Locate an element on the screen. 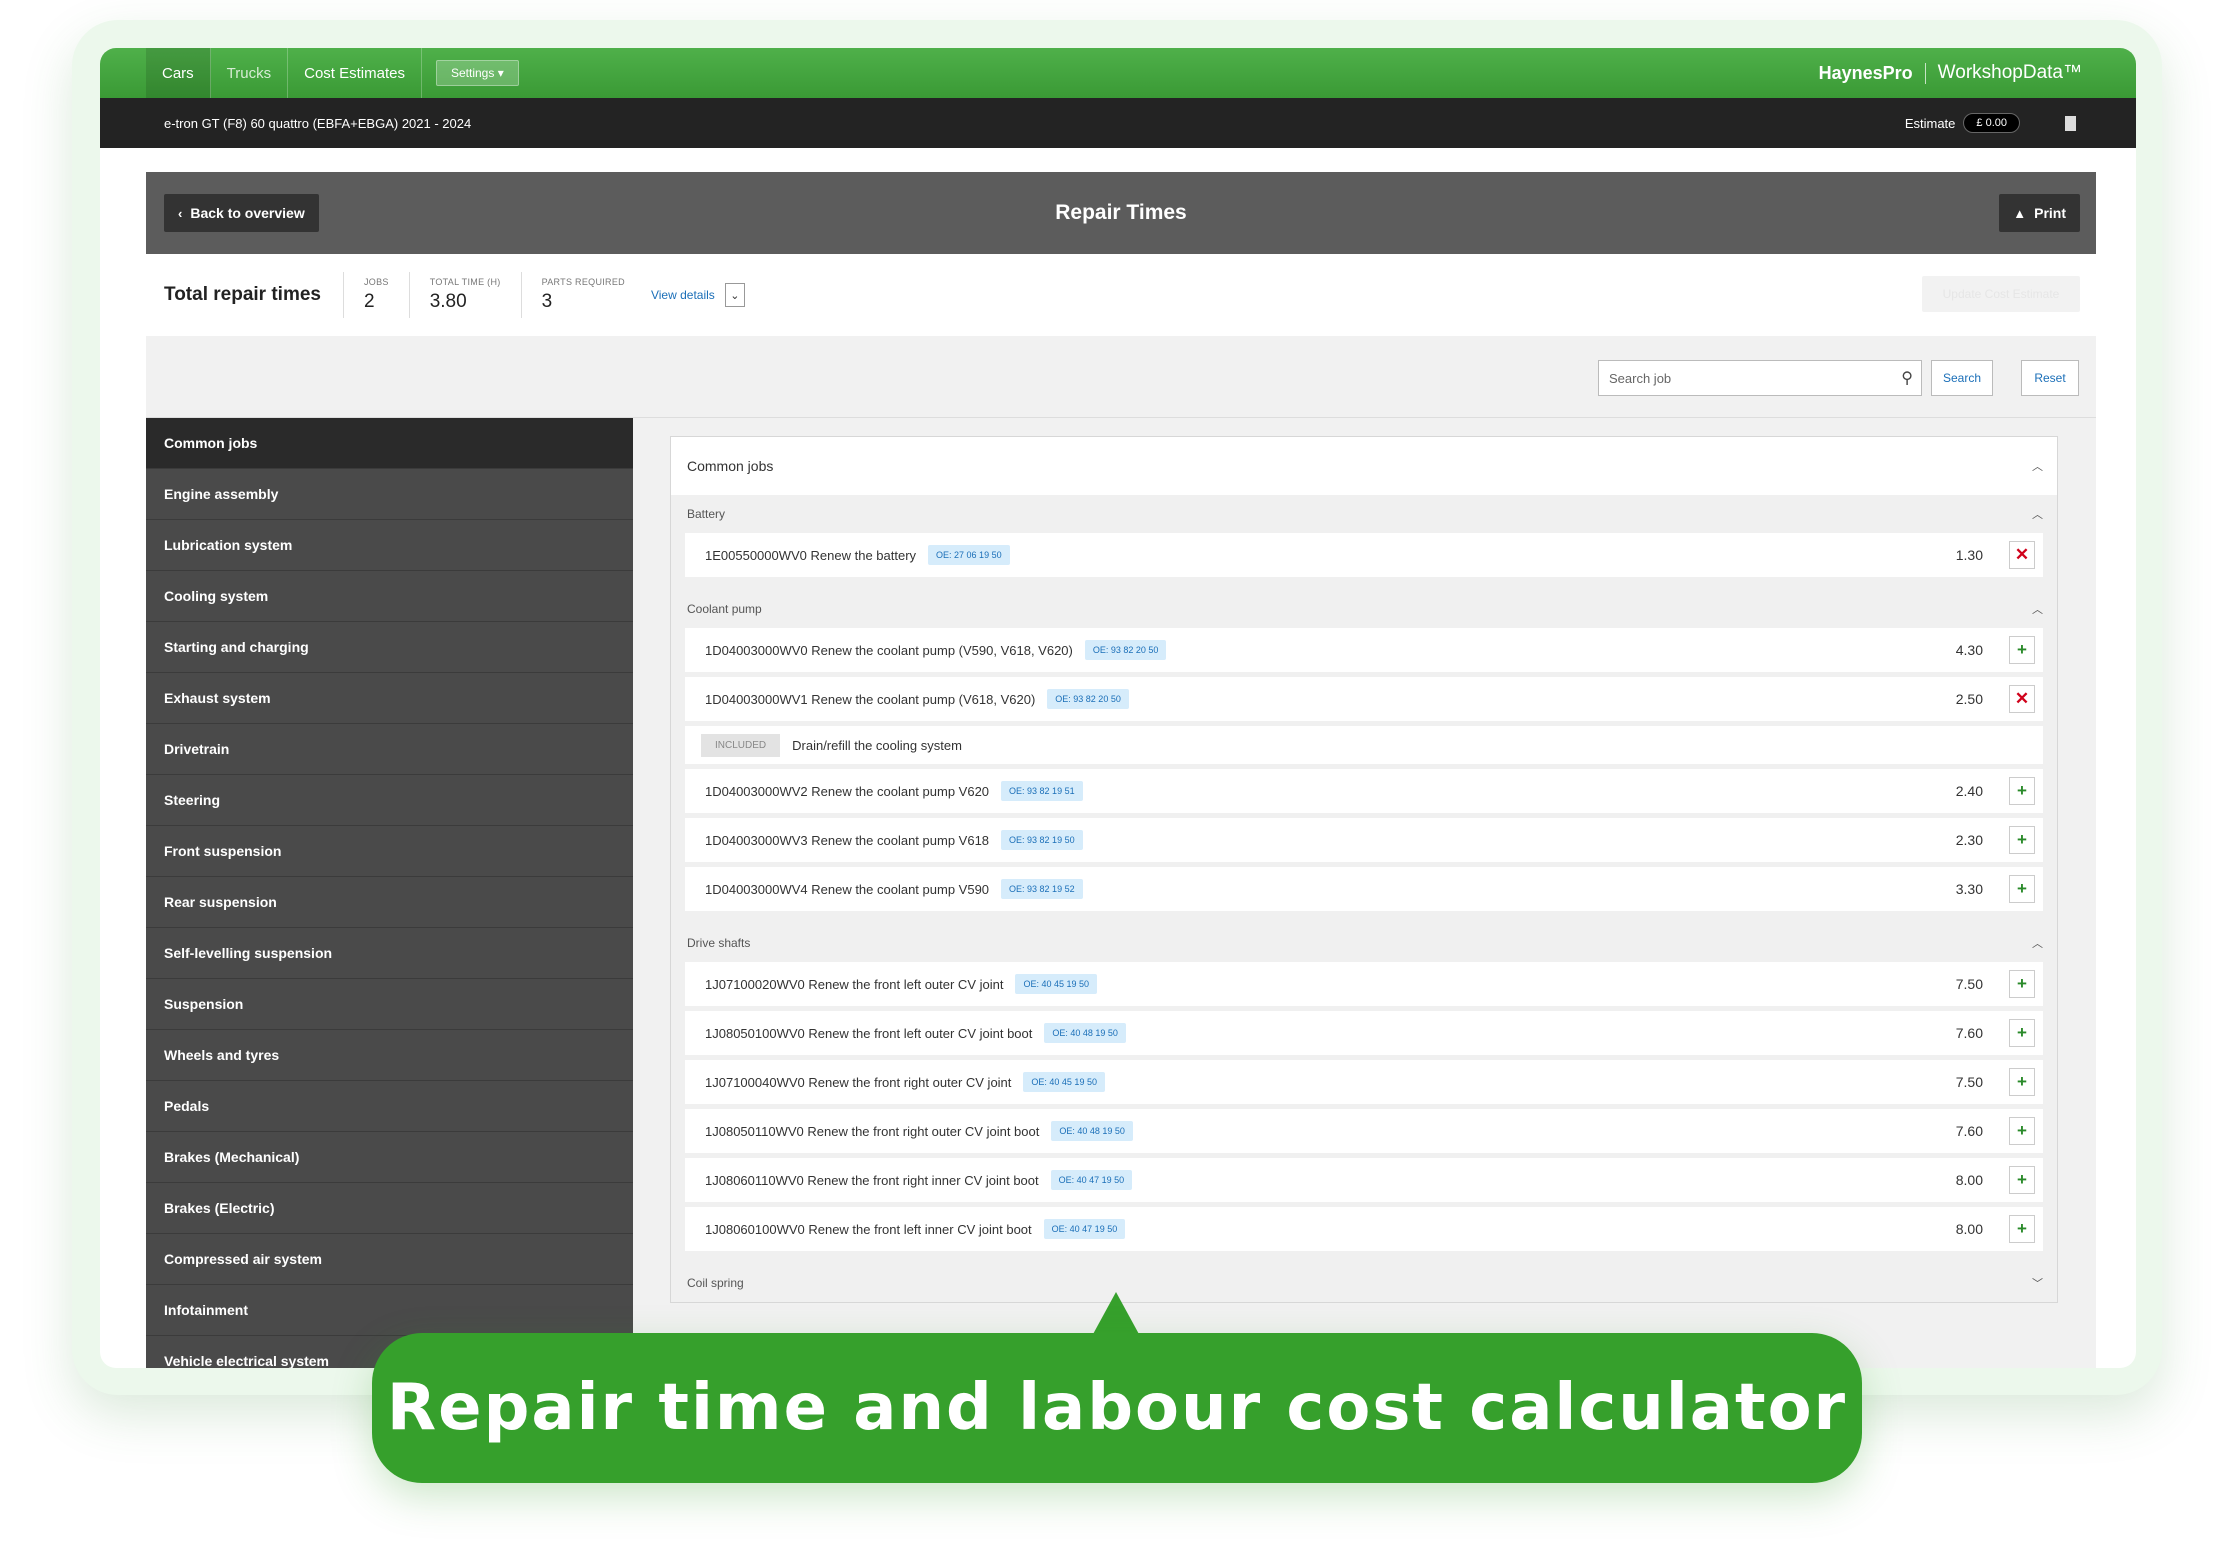 This screenshot has width=2234, height=1561. reset-button: Reset is located at coordinates (2050, 378).